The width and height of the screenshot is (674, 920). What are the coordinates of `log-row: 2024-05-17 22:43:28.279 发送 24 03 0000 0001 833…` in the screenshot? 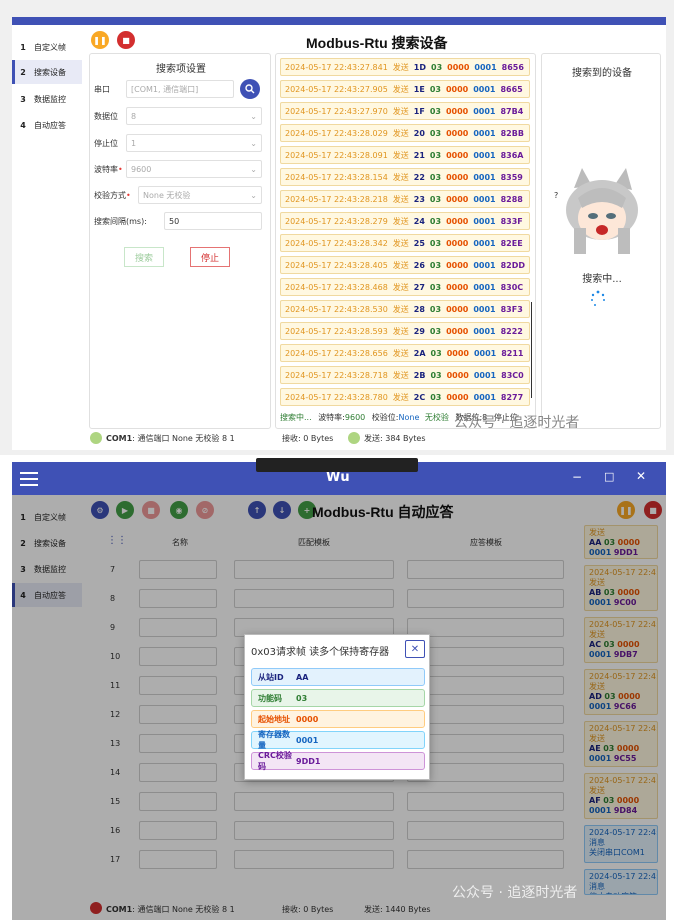 It's located at (405, 221).